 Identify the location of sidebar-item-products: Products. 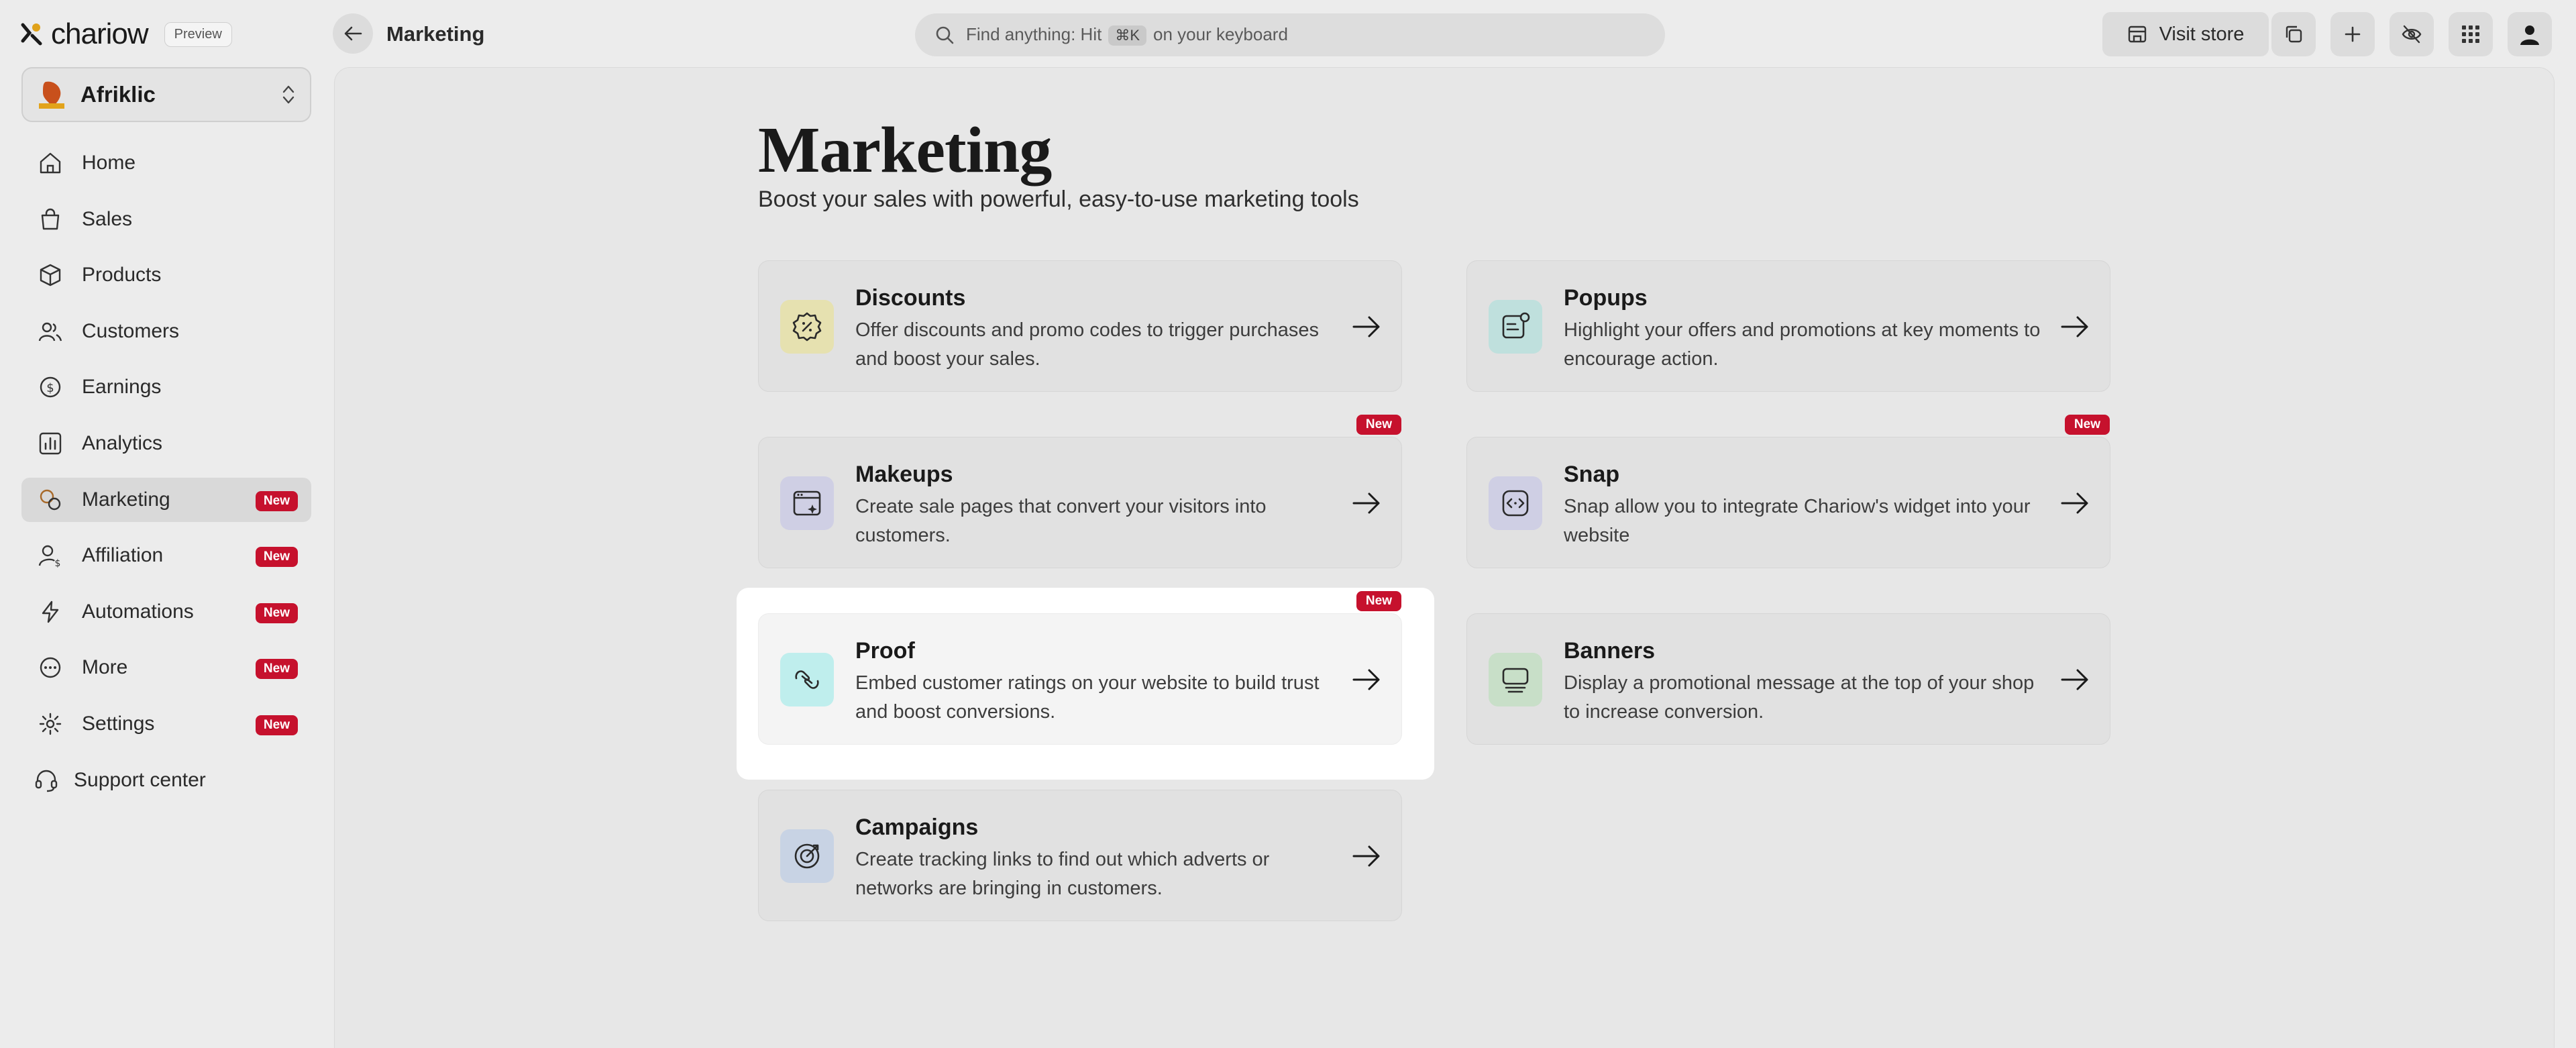
(166, 275).